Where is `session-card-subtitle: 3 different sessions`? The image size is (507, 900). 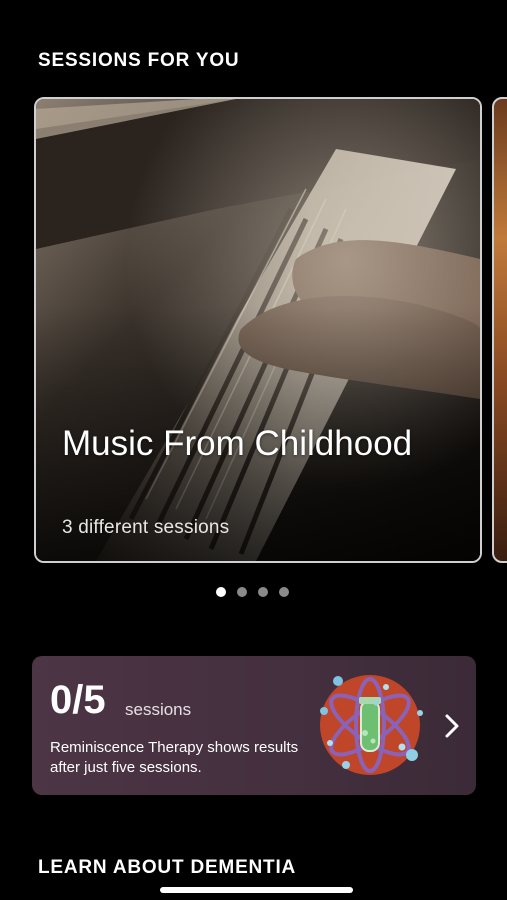
session-card-subtitle: 3 different sessions is located at coordinates (146, 527).